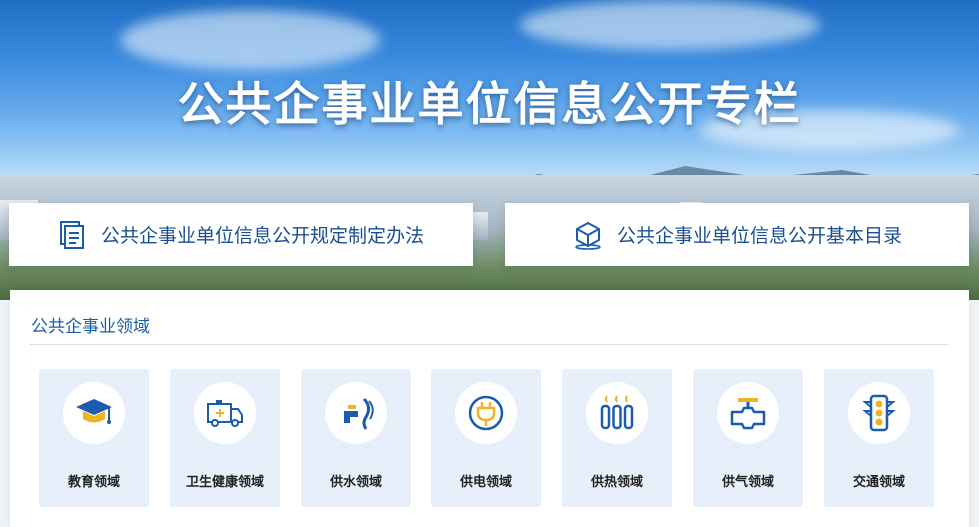 This screenshot has height=527, width=979. Describe the element at coordinates (588, 235) in the screenshot. I see `cube-icon` at that location.